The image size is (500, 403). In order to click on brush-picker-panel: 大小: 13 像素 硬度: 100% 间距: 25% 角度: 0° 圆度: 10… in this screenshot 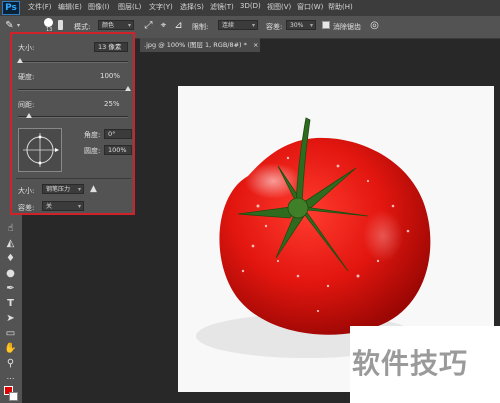, I will do `click(72, 123)`.